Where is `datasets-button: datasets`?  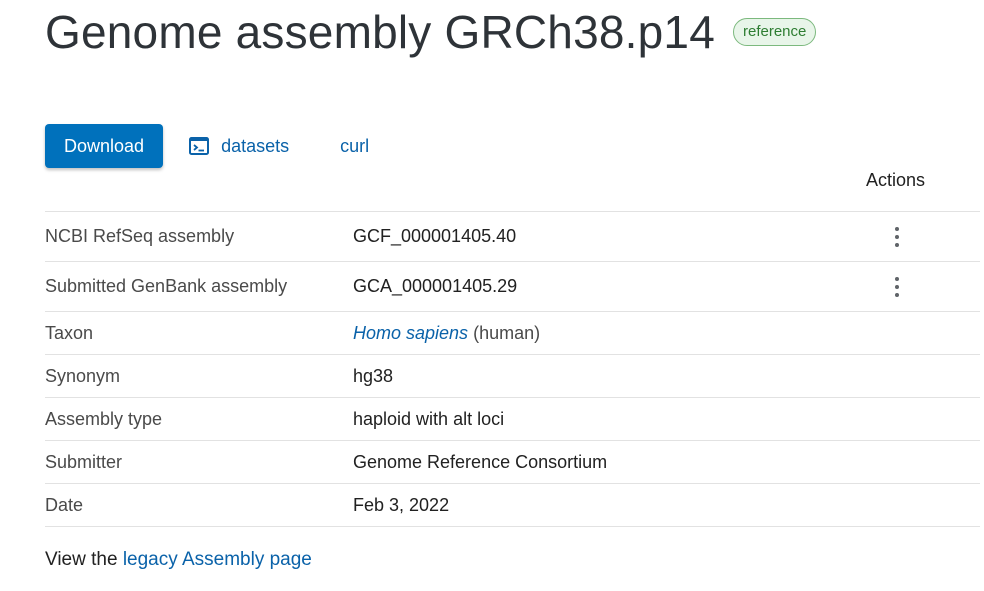 datasets-button: datasets is located at coordinates (239, 146).